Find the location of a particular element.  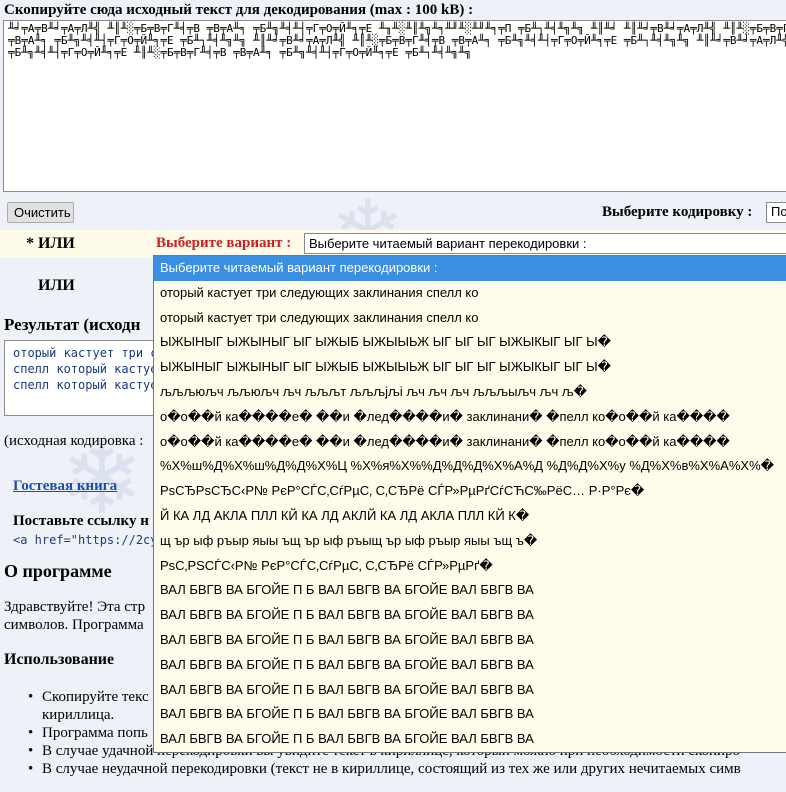

guestbook-link: Гостевая книга is located at coordinates (65, 486).